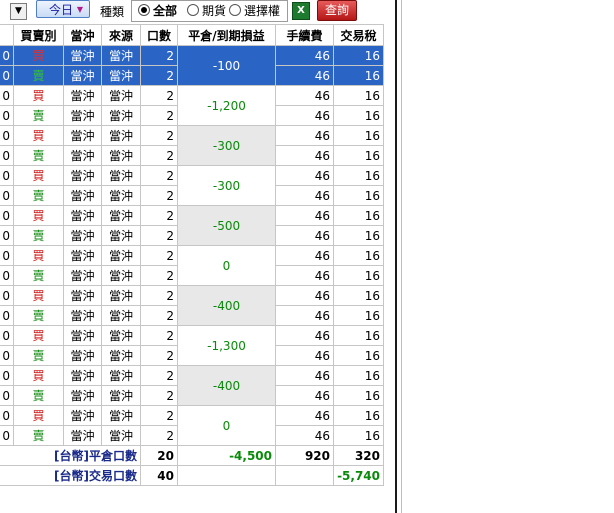 This screenshot has height=513, width=614. What do you see at coordinates (226, 35) in the screenshot?
I see `column-header-profit-loss: 平倉/到期損益` at bounding box center [226, 35].